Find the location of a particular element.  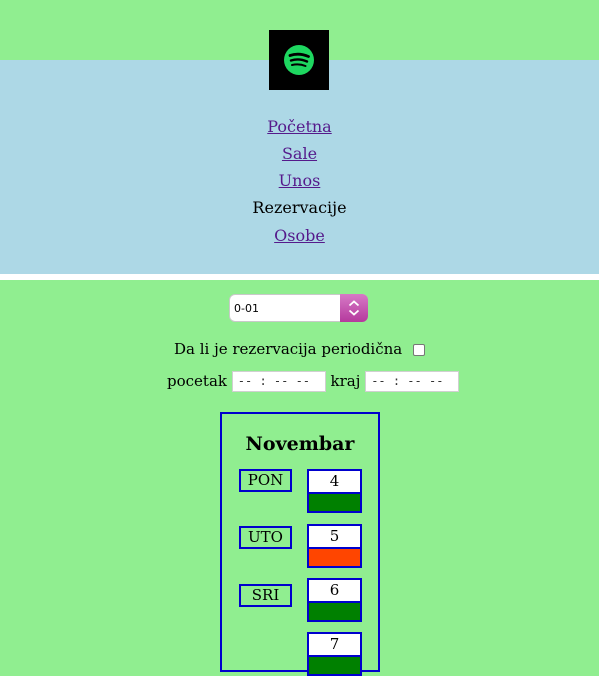

nav-item-unos: Unos is located at coordinates (299, 181).